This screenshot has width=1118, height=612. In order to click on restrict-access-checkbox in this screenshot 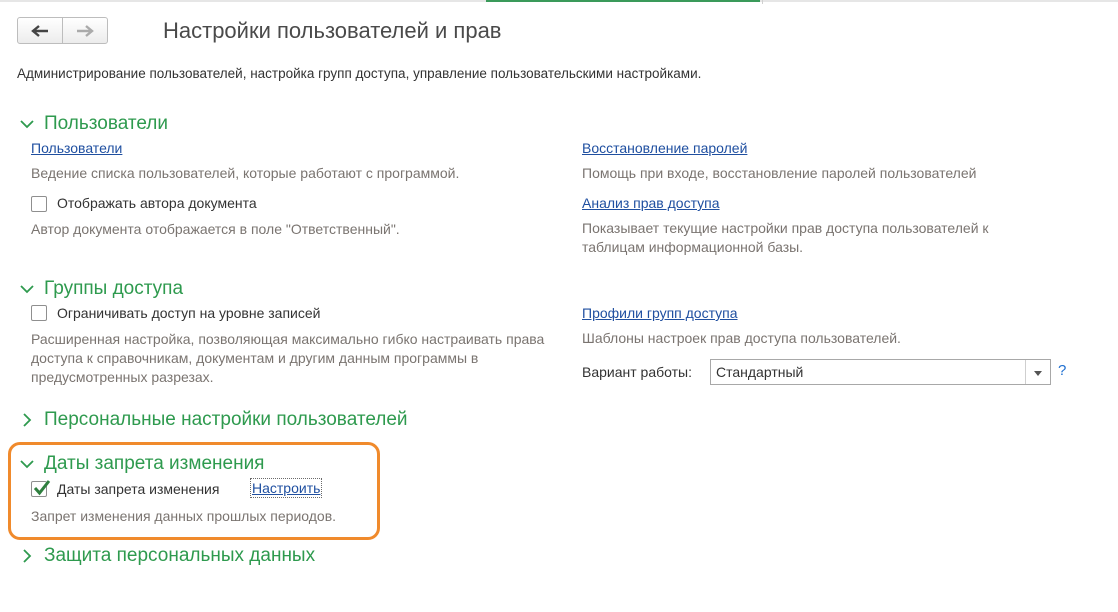, I will do `click(39, 313)`.